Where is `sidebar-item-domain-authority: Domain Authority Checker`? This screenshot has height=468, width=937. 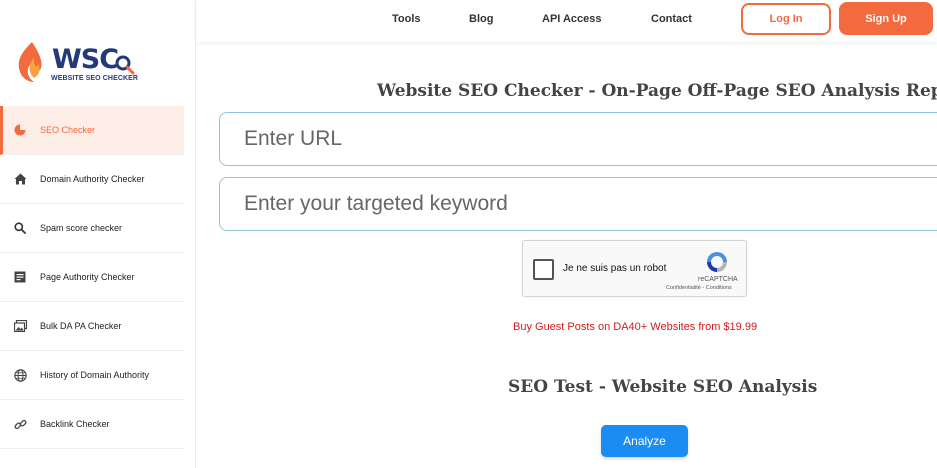
sidebar-item-domain-authority: Domain Authority Checker is located at coordinates (92, 179).